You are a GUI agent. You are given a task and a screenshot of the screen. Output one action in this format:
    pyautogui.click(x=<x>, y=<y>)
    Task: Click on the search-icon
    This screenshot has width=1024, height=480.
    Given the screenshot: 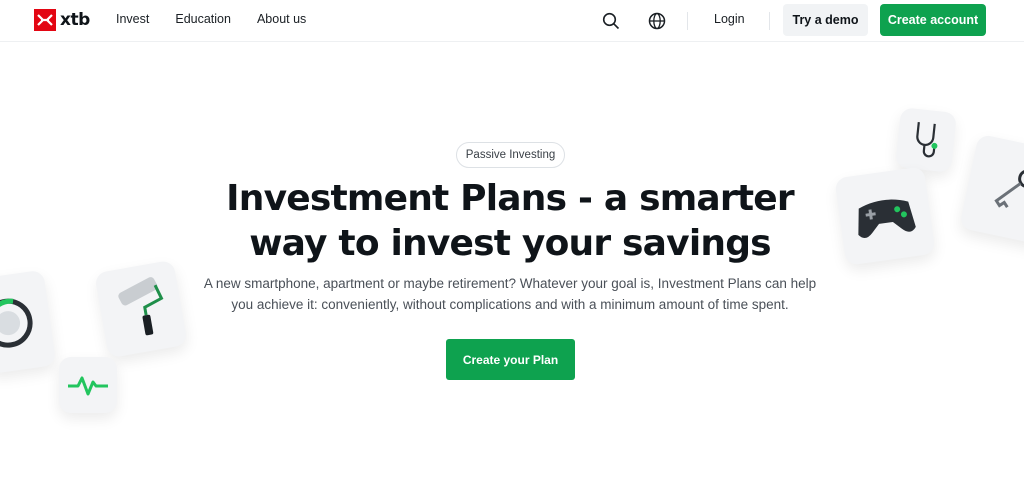 What is the action you would take?
    pyautogui.click(x=611, y=21)
    